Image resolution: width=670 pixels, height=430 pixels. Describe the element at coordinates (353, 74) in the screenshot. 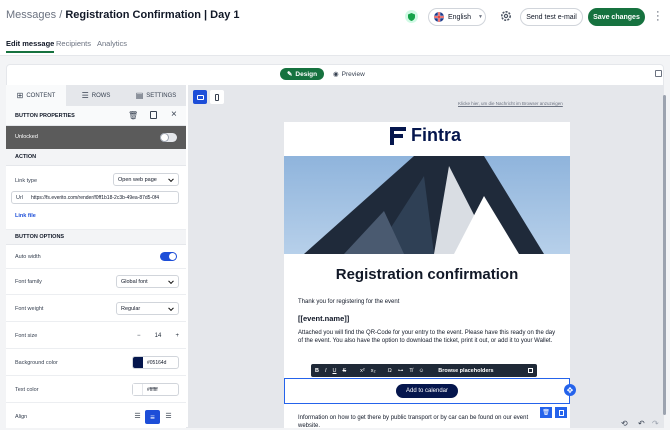

I see `preview-label: Preview` at that location.